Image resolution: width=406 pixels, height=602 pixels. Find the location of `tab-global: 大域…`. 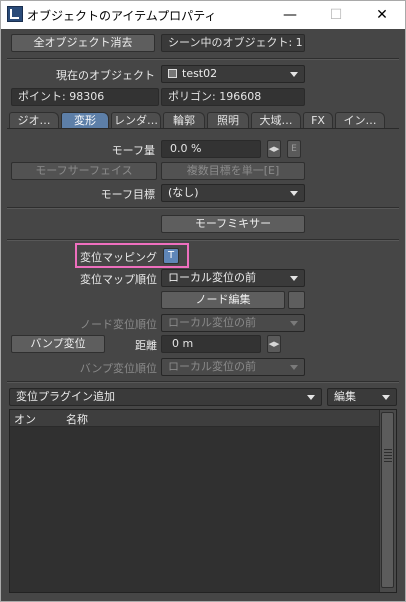

tab-global: 大域… is located at coordinates (276, 120).